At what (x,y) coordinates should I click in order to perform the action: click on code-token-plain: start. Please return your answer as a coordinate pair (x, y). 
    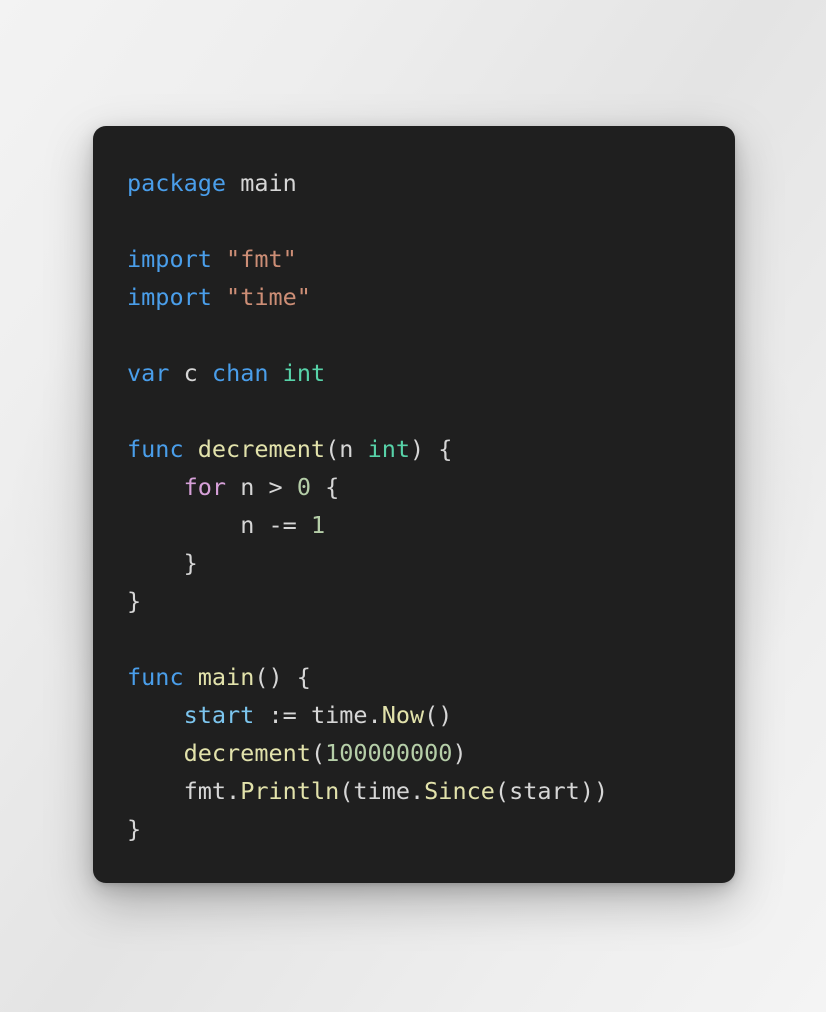
    Looking at the image, I should click on (544, 791).